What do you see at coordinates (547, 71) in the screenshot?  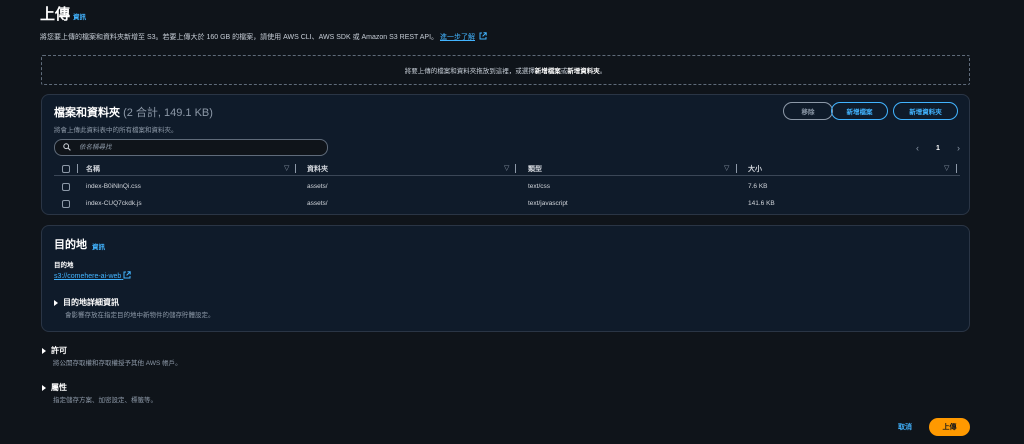 I see `drop-zone-add-files: 新增檔案` at bounding box center [547, 71].